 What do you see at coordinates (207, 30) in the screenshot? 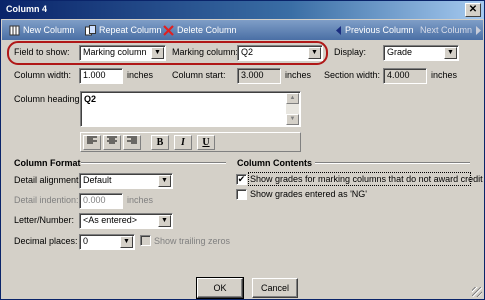
I see `delete-column-label: Delete Column` at bounding box center [207, 30].